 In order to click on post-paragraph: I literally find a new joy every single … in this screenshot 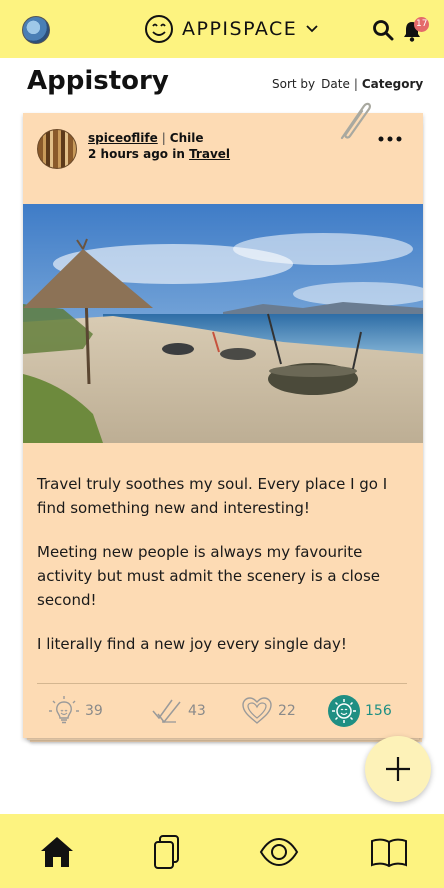, I will do `click(192, 644)`.